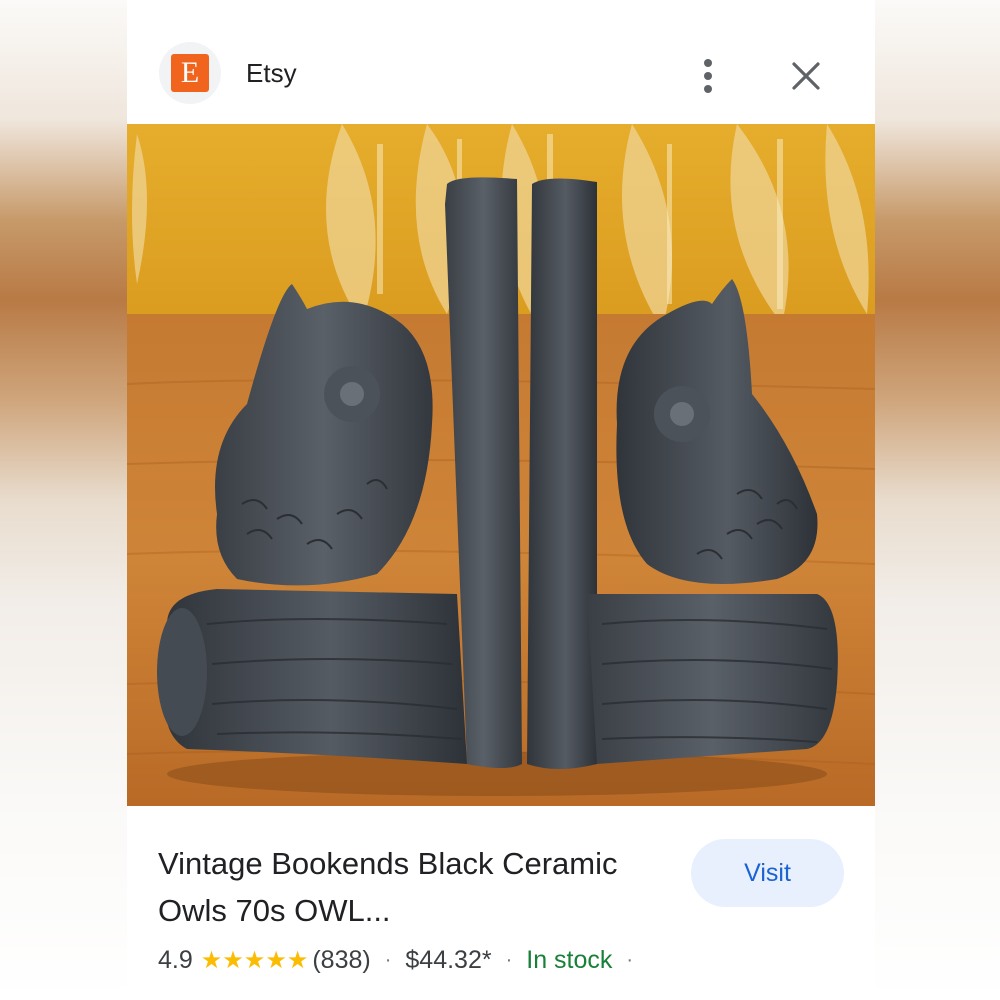 The image size is (1000, 1000). What do you see at coordinates (175, 960) in the screenshot?
I see `rating-value: 4.9` at bounding box center [175, 960].